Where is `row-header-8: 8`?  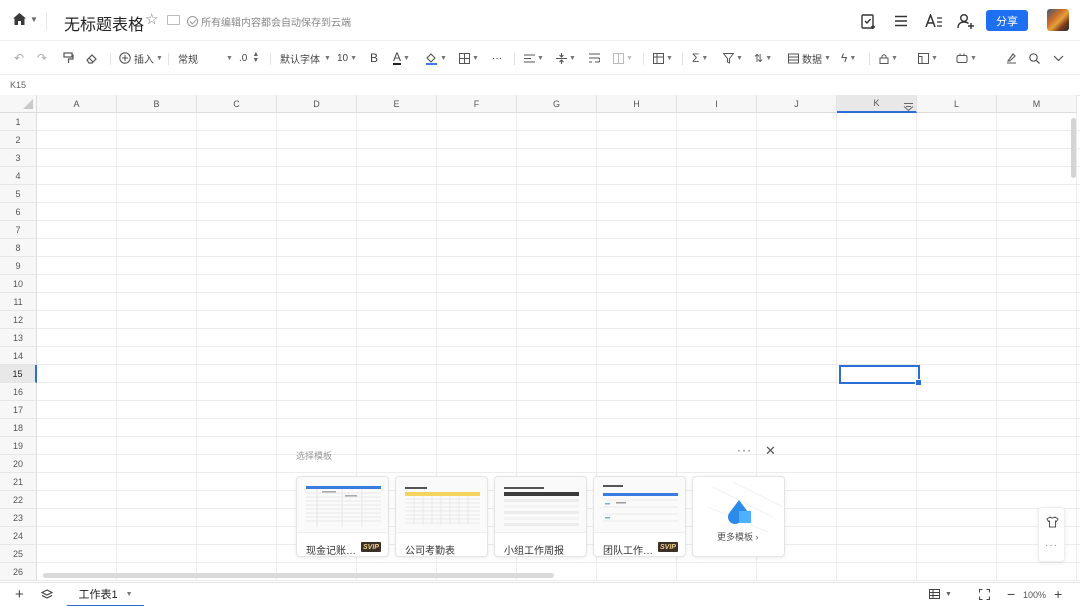 row-header-8: 8 is located at coordinates (18, 248).